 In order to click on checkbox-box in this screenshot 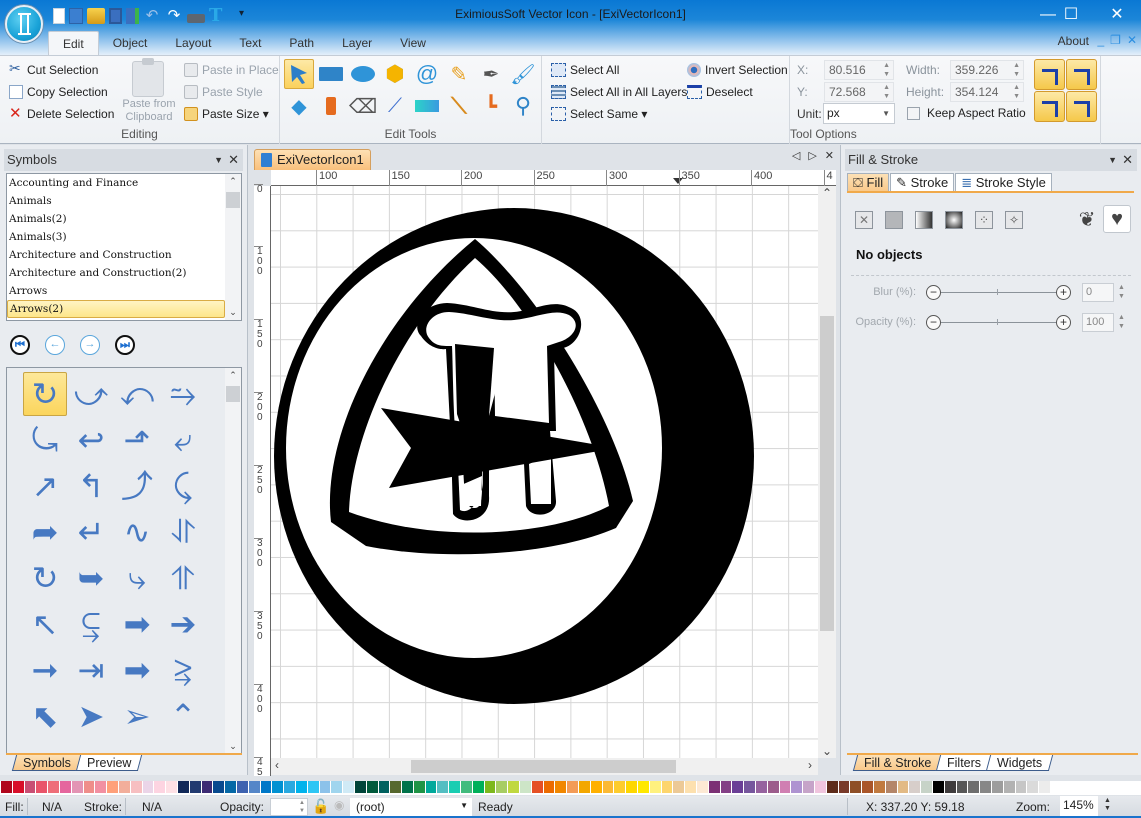, I will do `click(913, 113)`.